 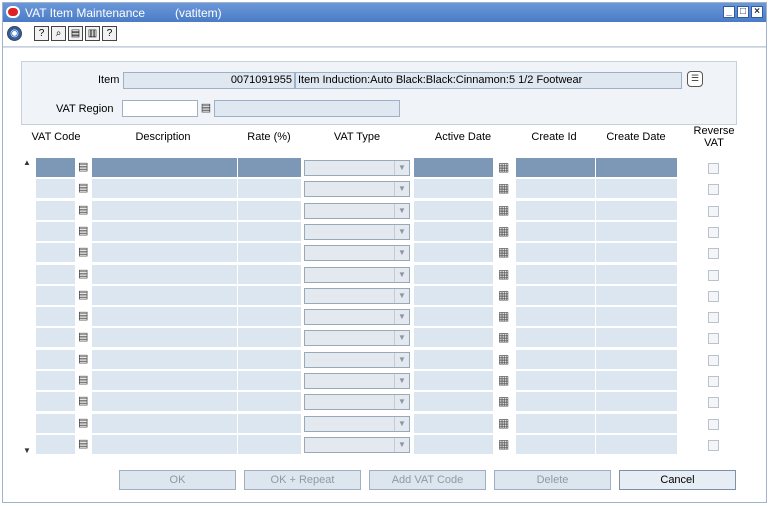 What do you see at coordinates (27, 162) in the screenshot?
I see `scroll-up-icon: ▲` at bounding box center [27, 162].